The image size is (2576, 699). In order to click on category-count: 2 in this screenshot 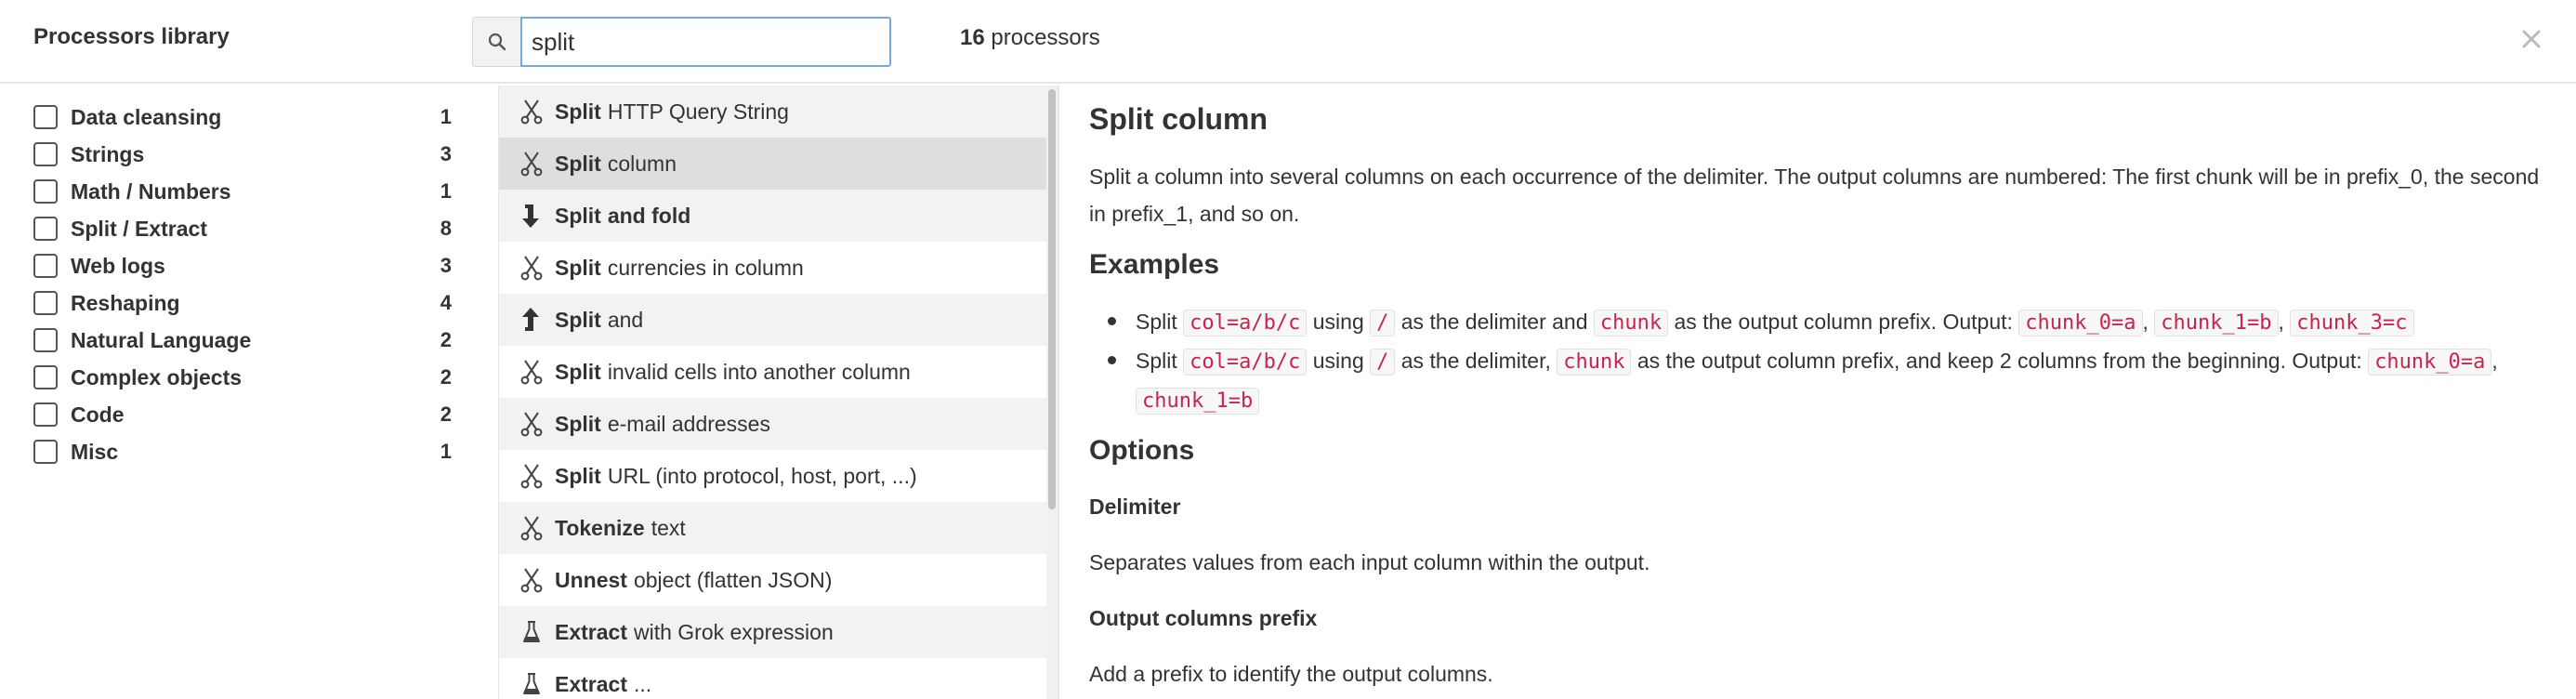, I will do `click(446, 414)`.